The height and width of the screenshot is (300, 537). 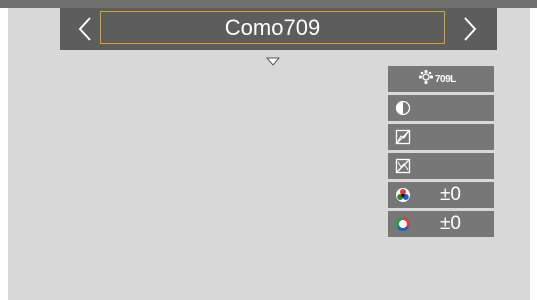 I want to click on expand-button, so click(x=273, y=62).